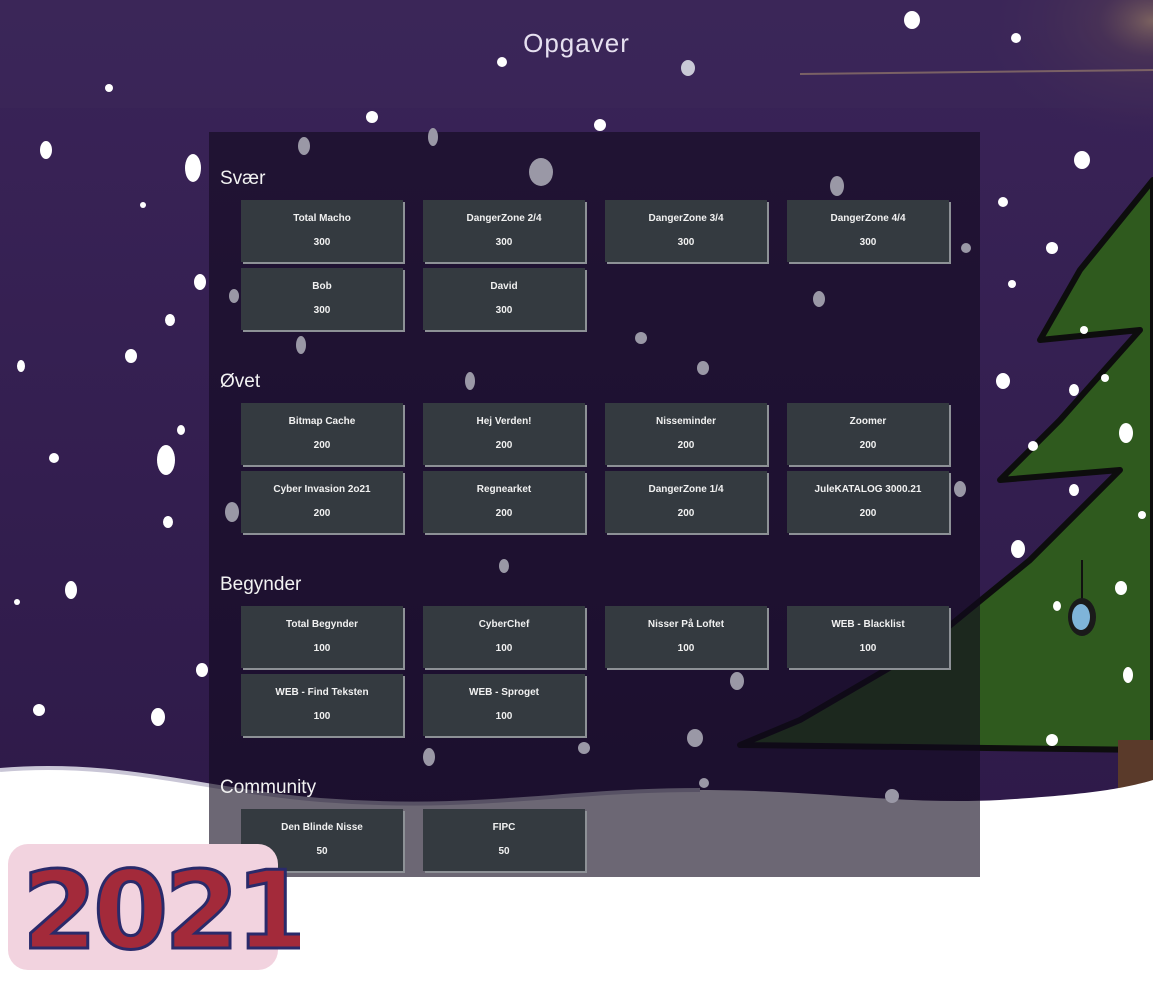  Describe the element at coordinates (322, 827) in the screenshot. I see `challenge-name: Den Blinde Nisse` at that location.